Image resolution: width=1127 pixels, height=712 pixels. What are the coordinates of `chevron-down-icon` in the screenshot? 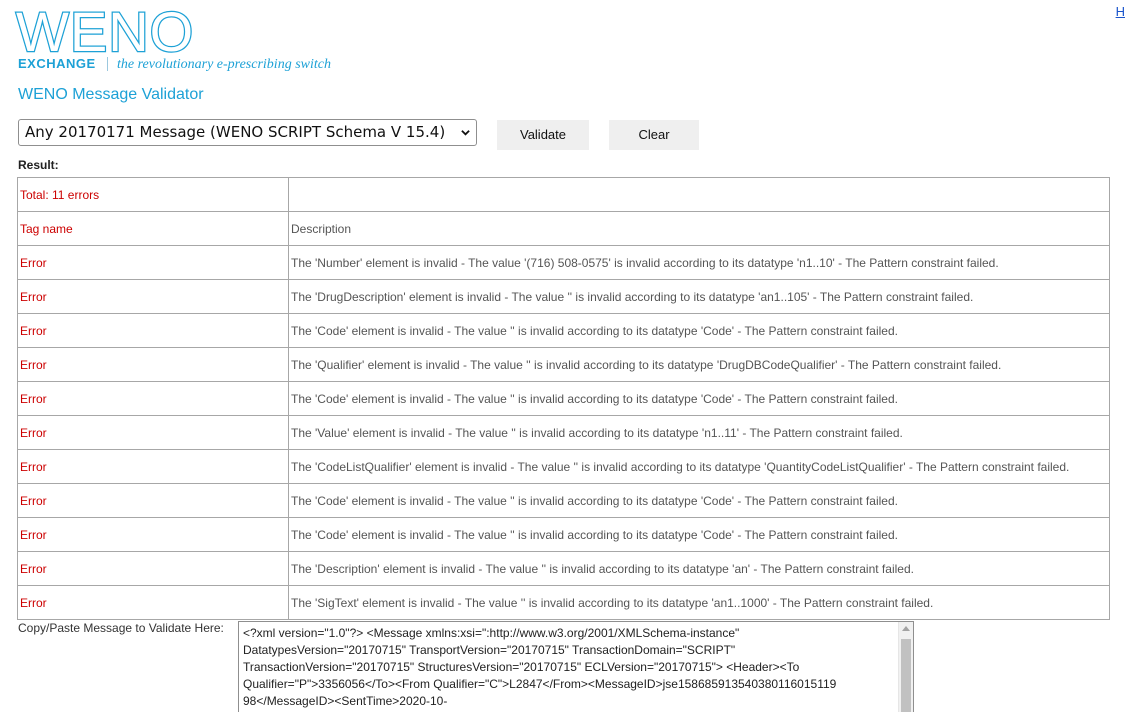 It's located at (465, 133).